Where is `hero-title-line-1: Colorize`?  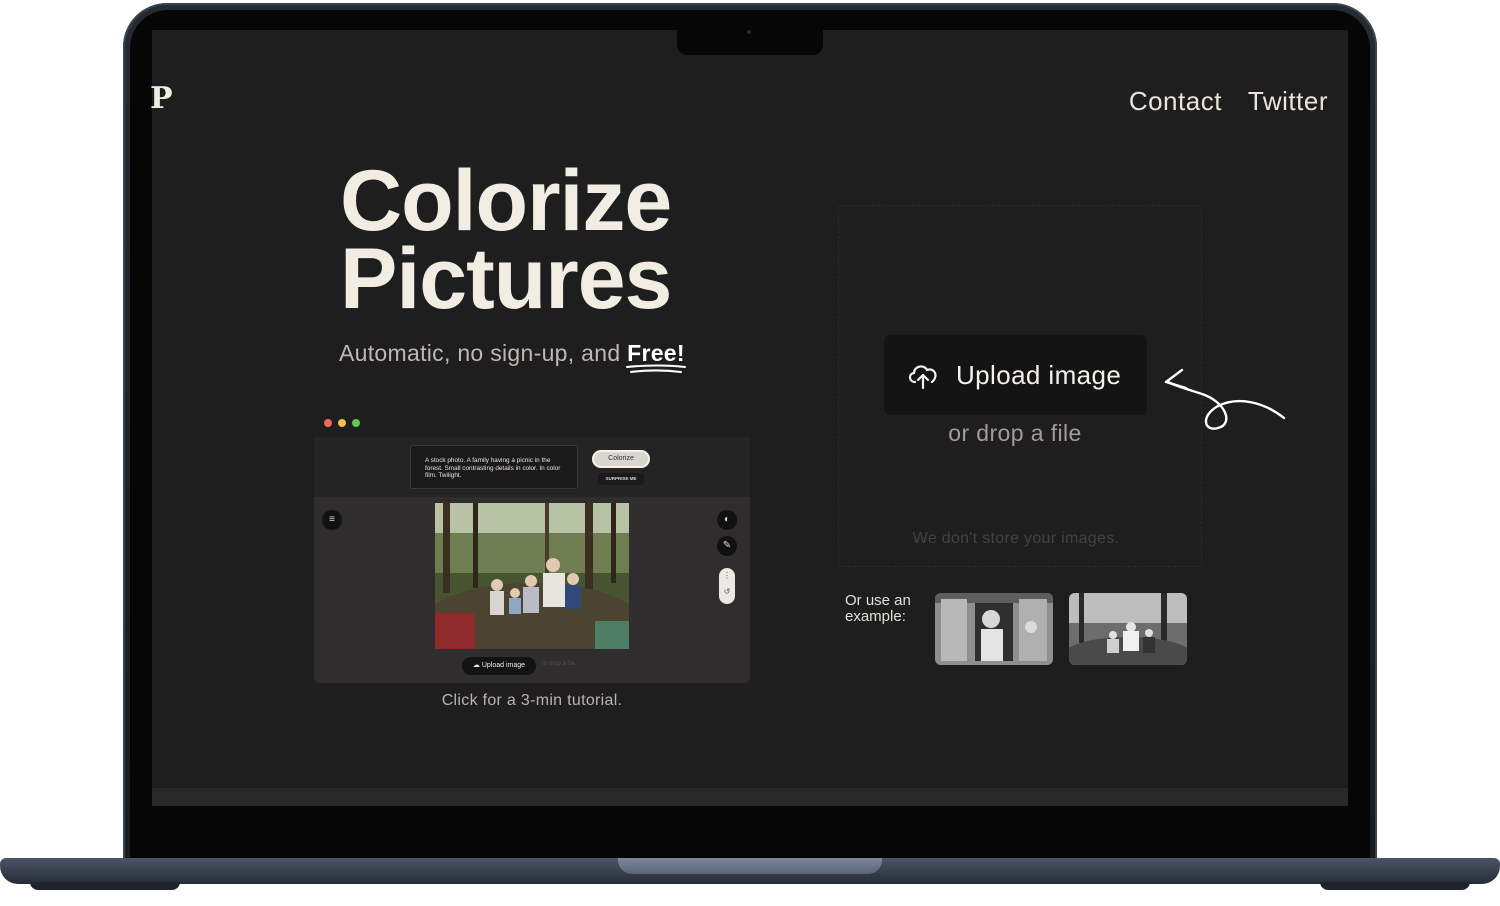 hero-title-line-1: Colorize is located at coordinates (506, 201).